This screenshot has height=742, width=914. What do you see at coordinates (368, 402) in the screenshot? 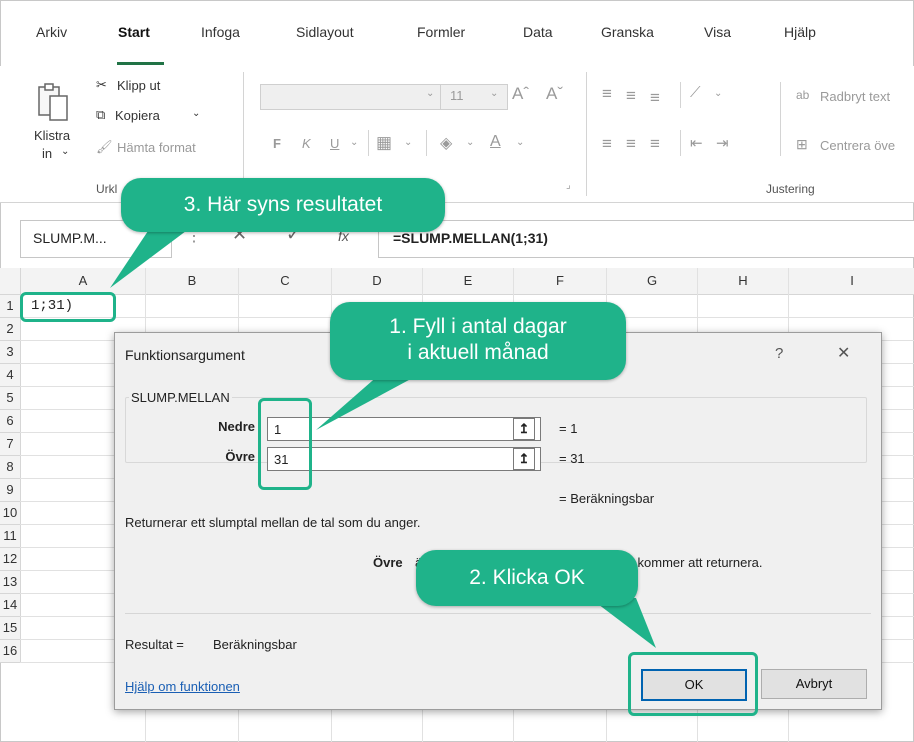
I see `pointer-step1` at bounding box center [368, 402].